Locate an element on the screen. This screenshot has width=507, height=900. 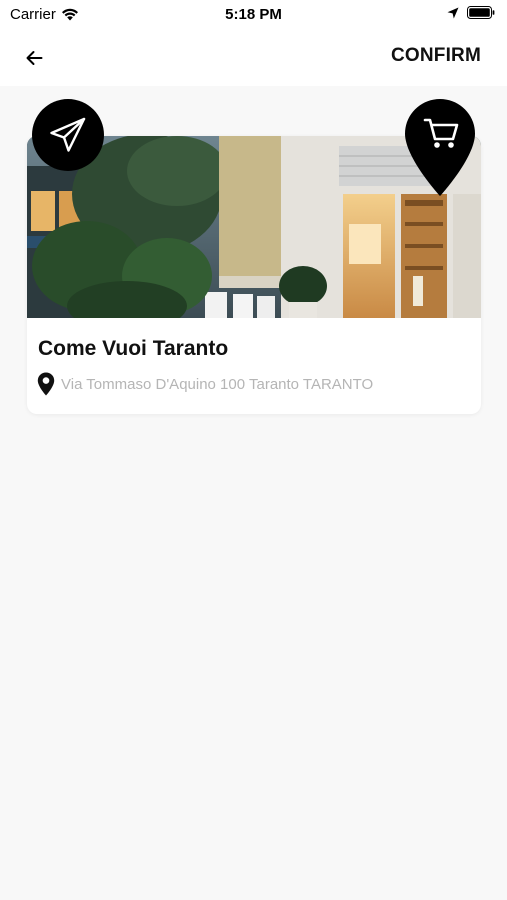
cart-pin-icon is located at coordinates (440, 147).